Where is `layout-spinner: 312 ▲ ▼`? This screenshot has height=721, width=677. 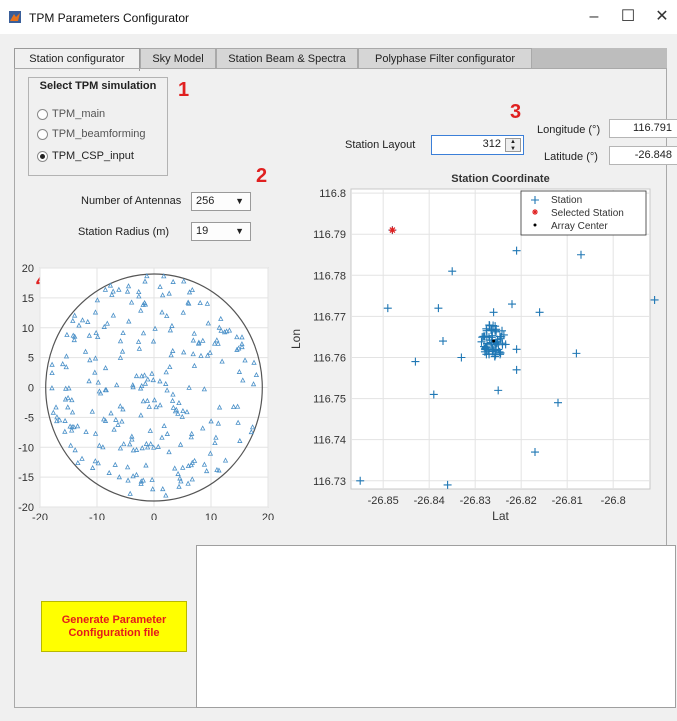 layout-spinner: 312 ▲ ▼ is located at coordinates (477, 145).